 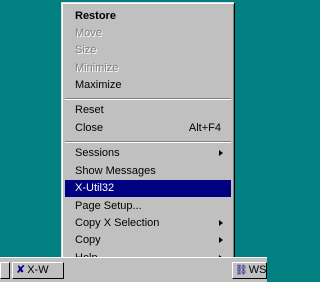 What do you see at coordinates (204, 128) in the screenshot?
I see `menu-item-close-shortcut: Alt+F4` at bounding box center [204, 128].